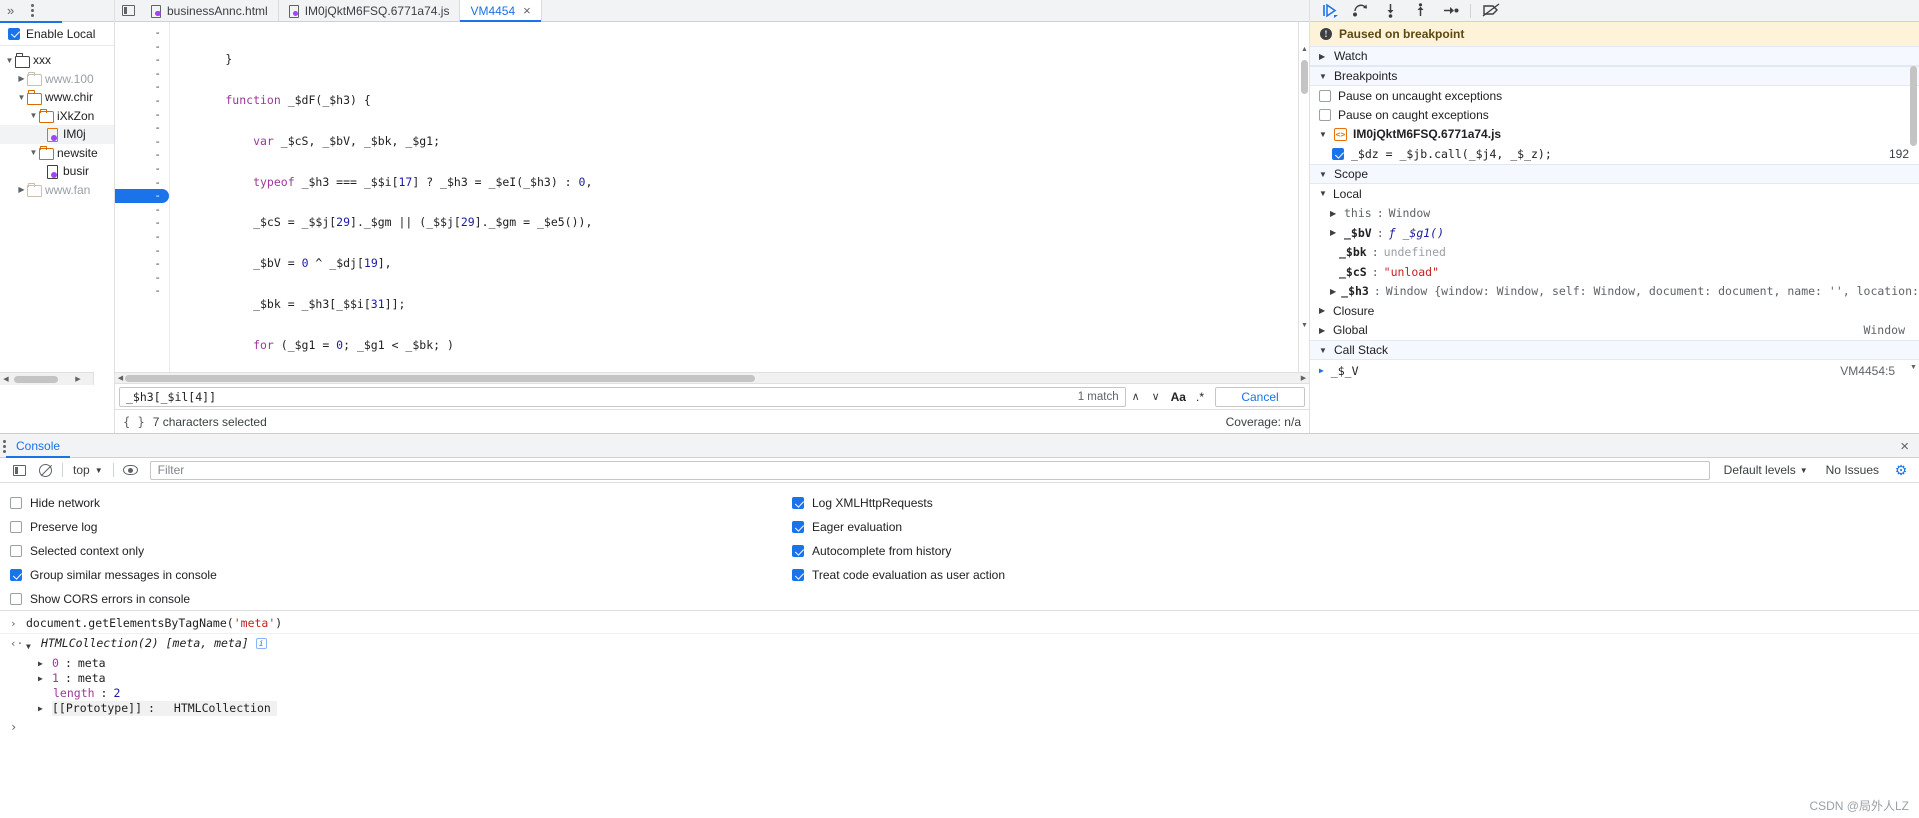 The height and width of the screenshot is (818, 1919). Describe the element at coordinates (57, 153) in the screenshot. I see `tree-row: newsite` at that location.